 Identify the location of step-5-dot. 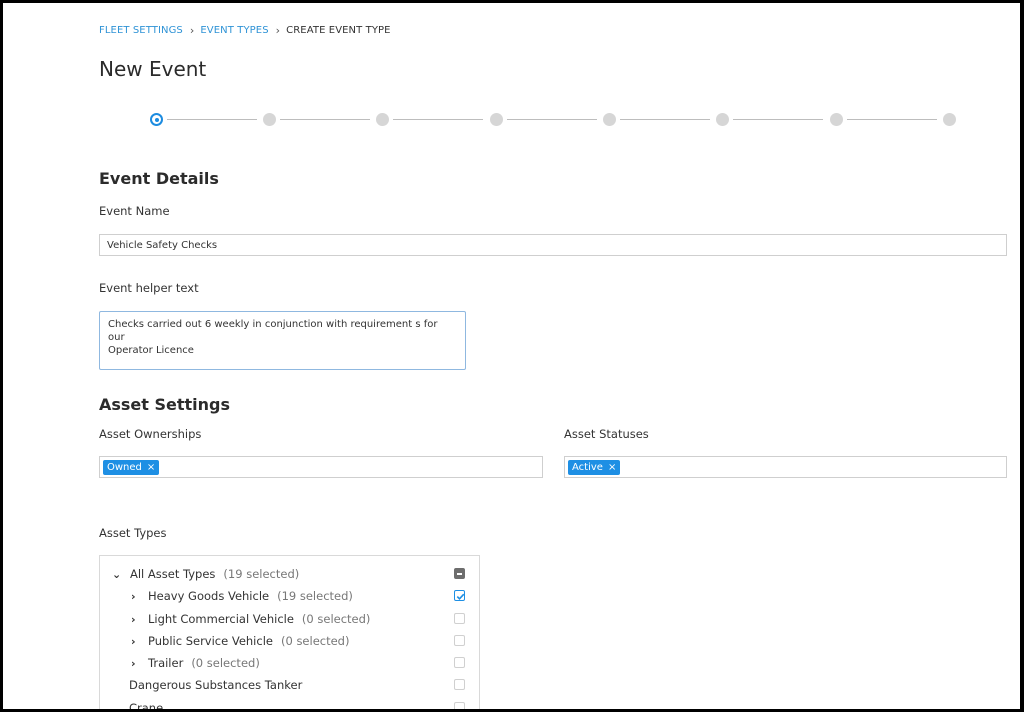
(609, 119).